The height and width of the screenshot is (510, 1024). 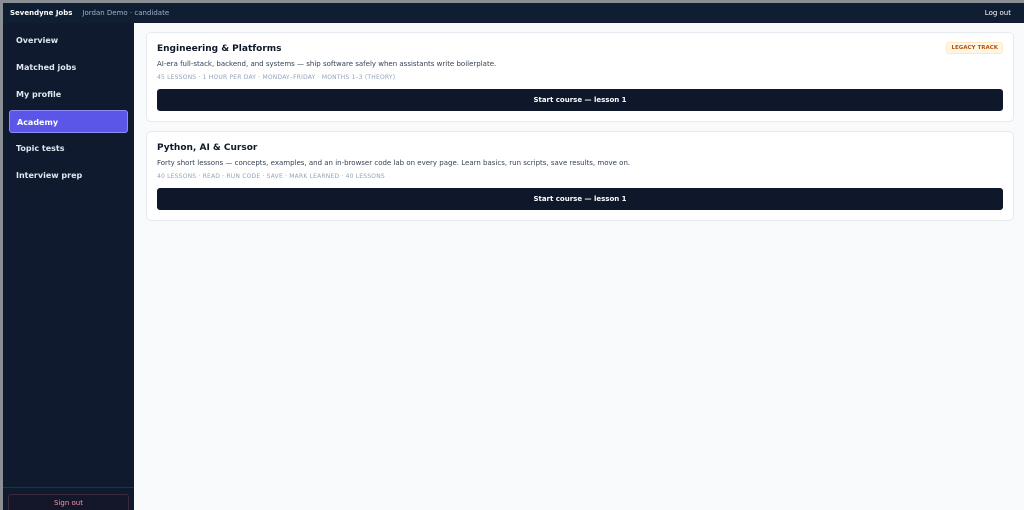 I want to click on sidebar-item-matched-jobs: Matched jobs, so click(x=68, y=67).